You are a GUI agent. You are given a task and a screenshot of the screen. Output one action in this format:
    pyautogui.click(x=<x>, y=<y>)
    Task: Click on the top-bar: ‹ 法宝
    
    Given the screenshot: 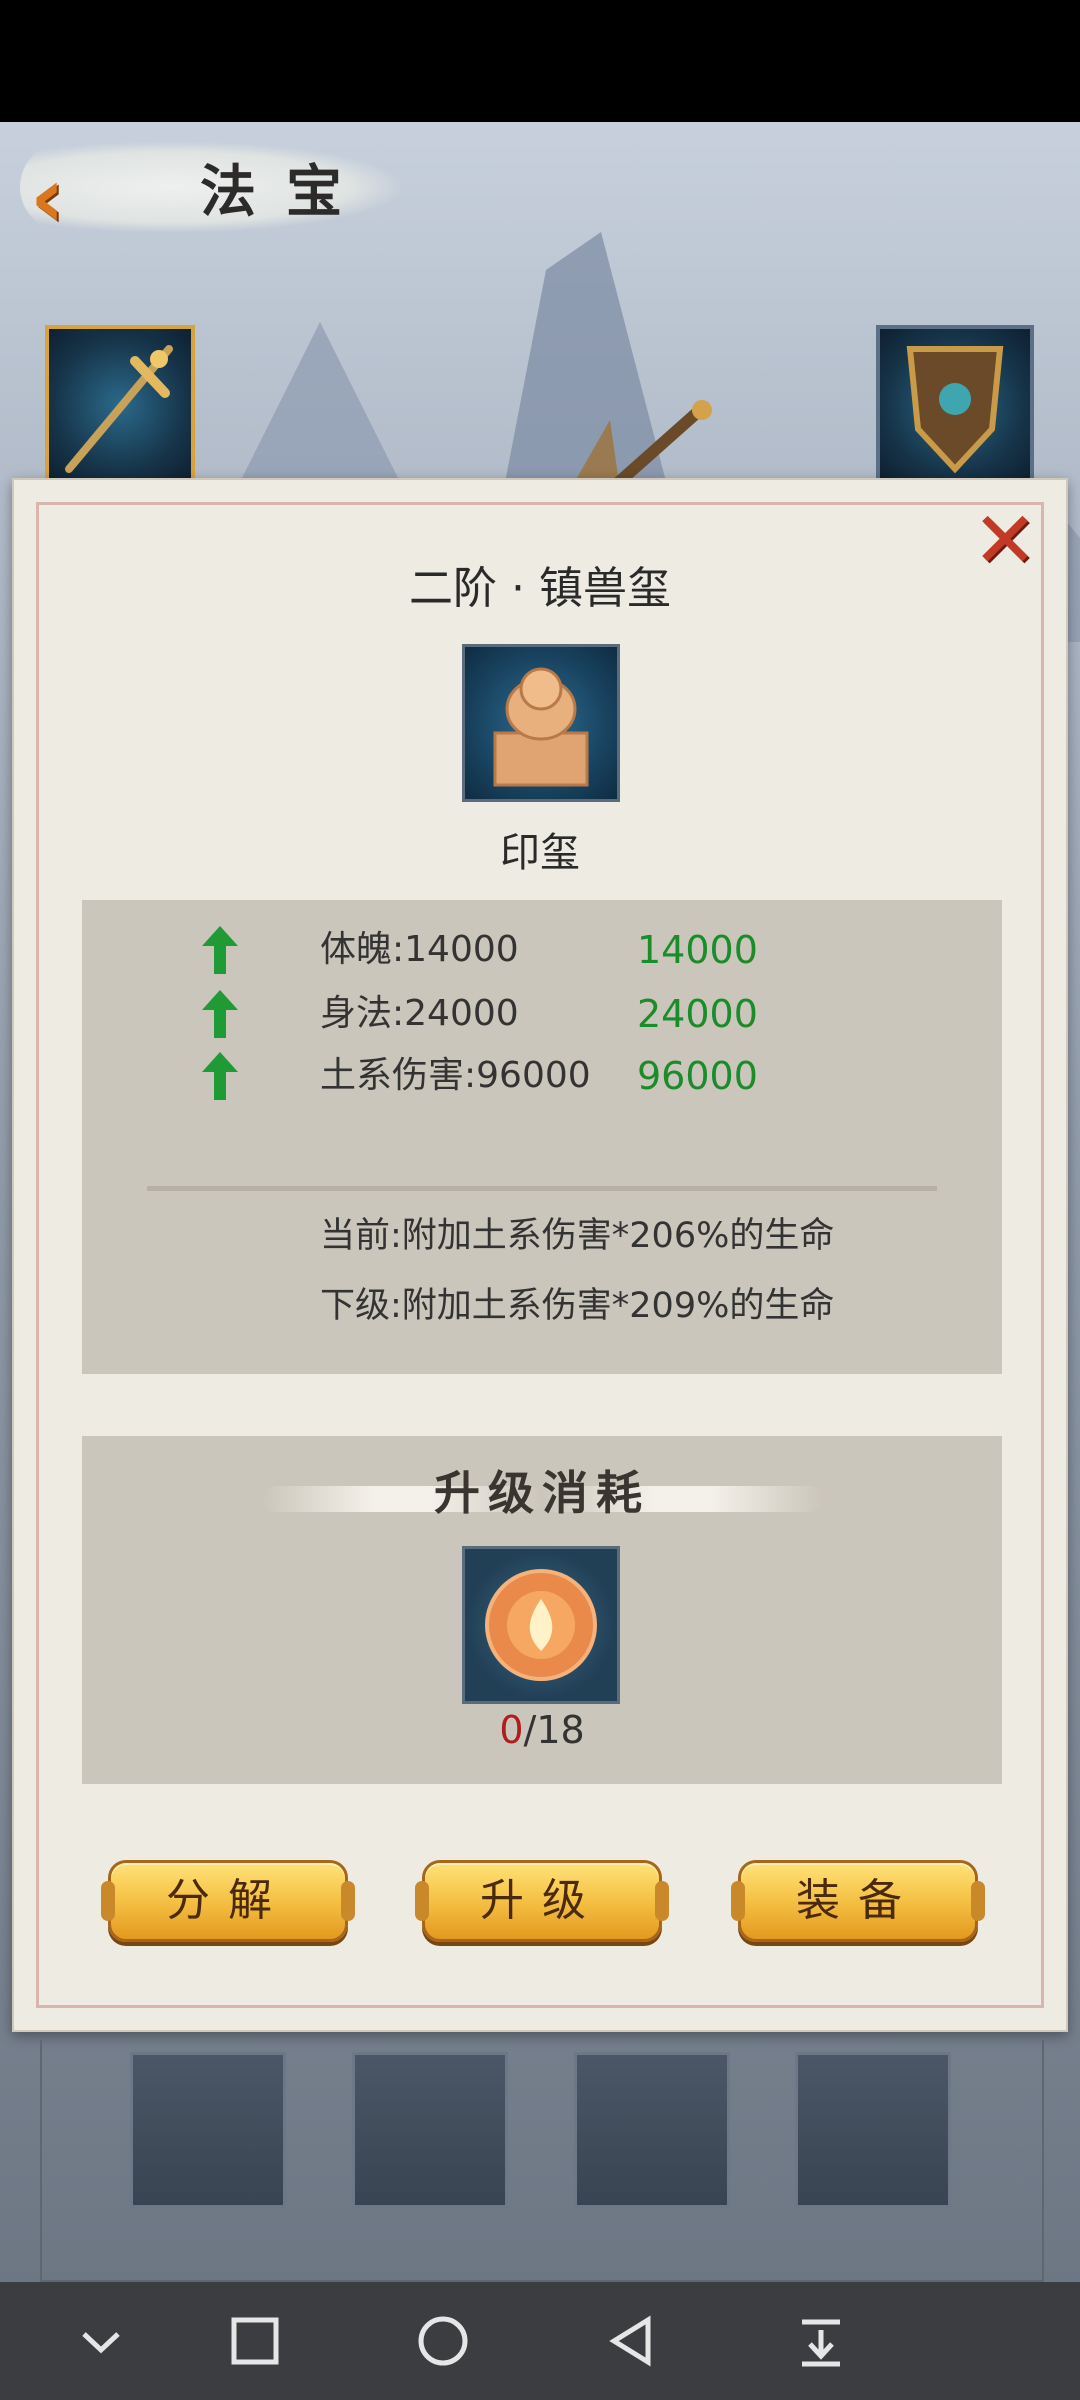 What is the action you would take?
    pyautogui.click(x=540, y=187)
    